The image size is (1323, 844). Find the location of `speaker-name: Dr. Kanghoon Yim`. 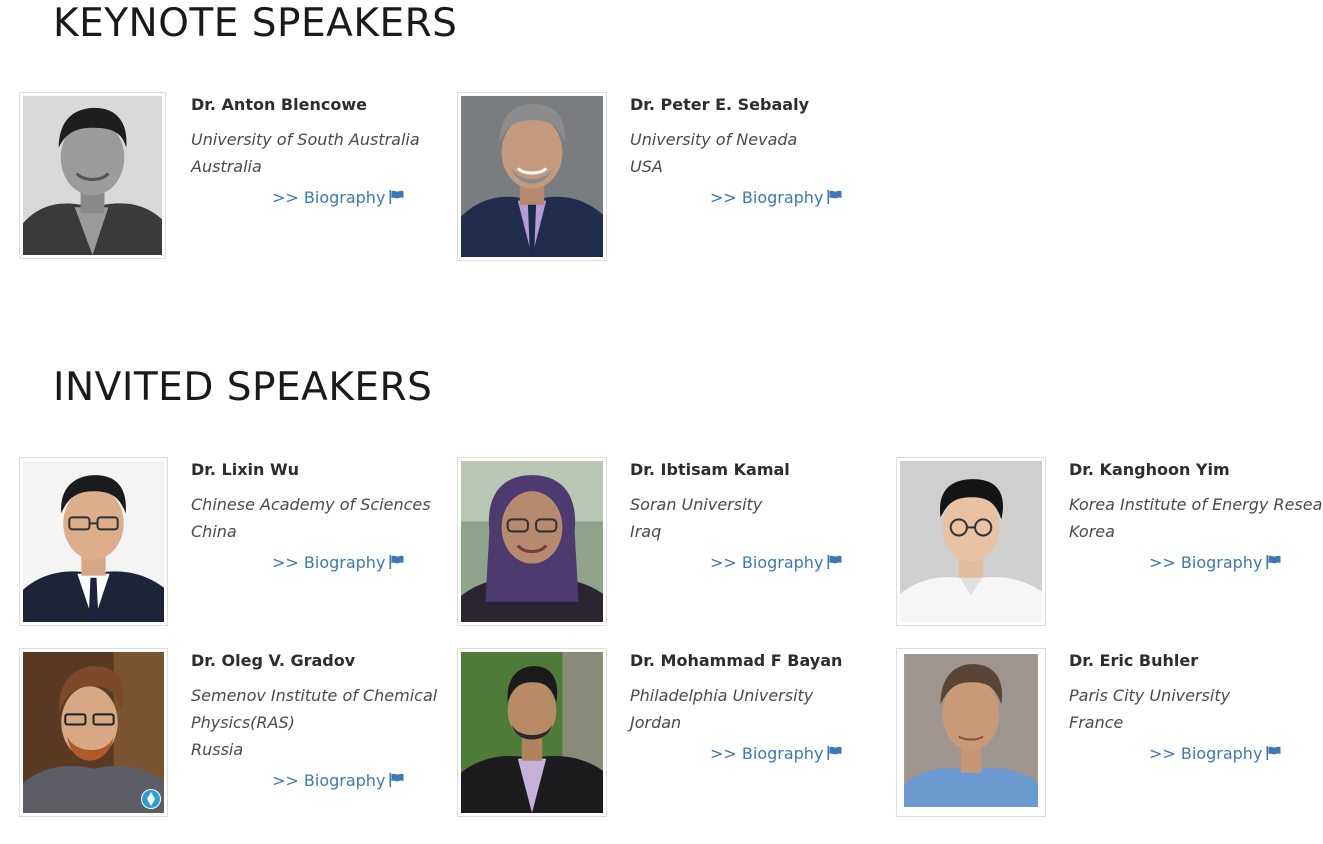

speaker-name: Dr. Kanghoon Yim is located at coordinates (1149, 469).